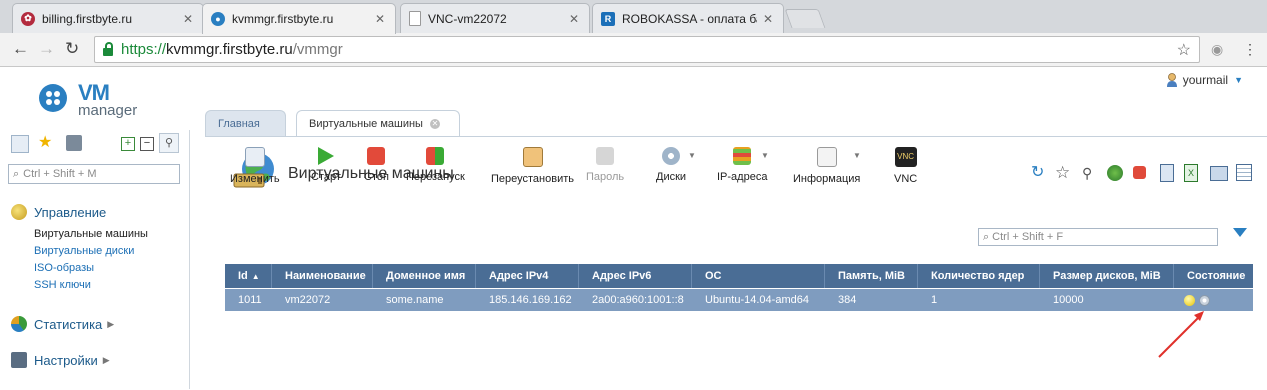 Image resolution: width=1267 pixels, height=390 pixels. I want to click on filter-icon, so click(1240, 232).